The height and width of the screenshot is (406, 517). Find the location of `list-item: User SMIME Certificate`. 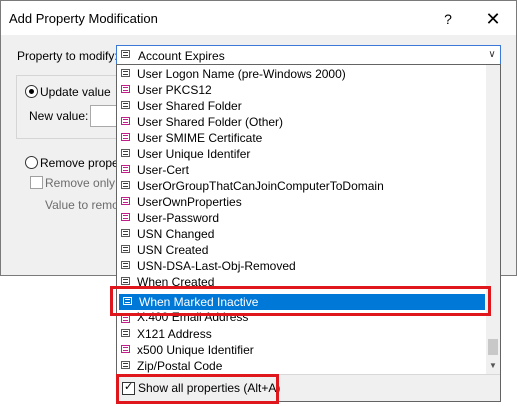

list-item: User SMIME Certificate is located at coordinates (301, 138).